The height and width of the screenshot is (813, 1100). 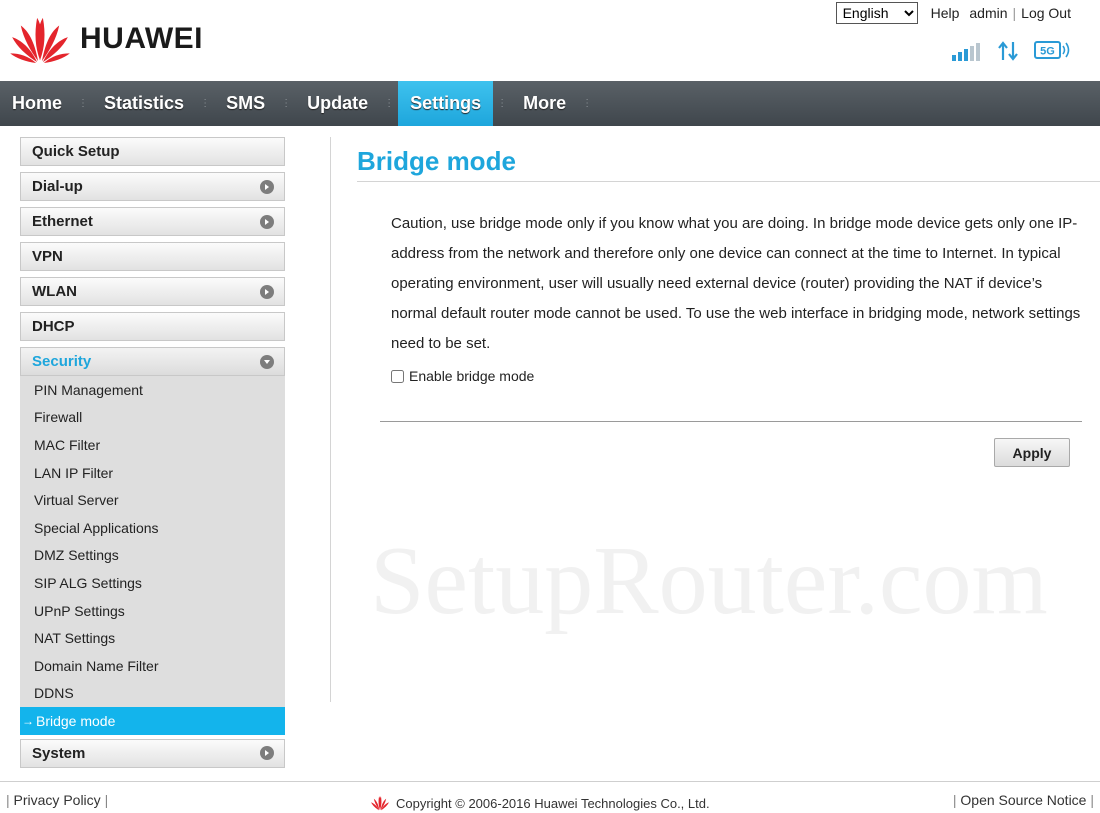 I want to click on submenu-item-dmz-settings: DMZ Settings, so click(x=152, y=556).